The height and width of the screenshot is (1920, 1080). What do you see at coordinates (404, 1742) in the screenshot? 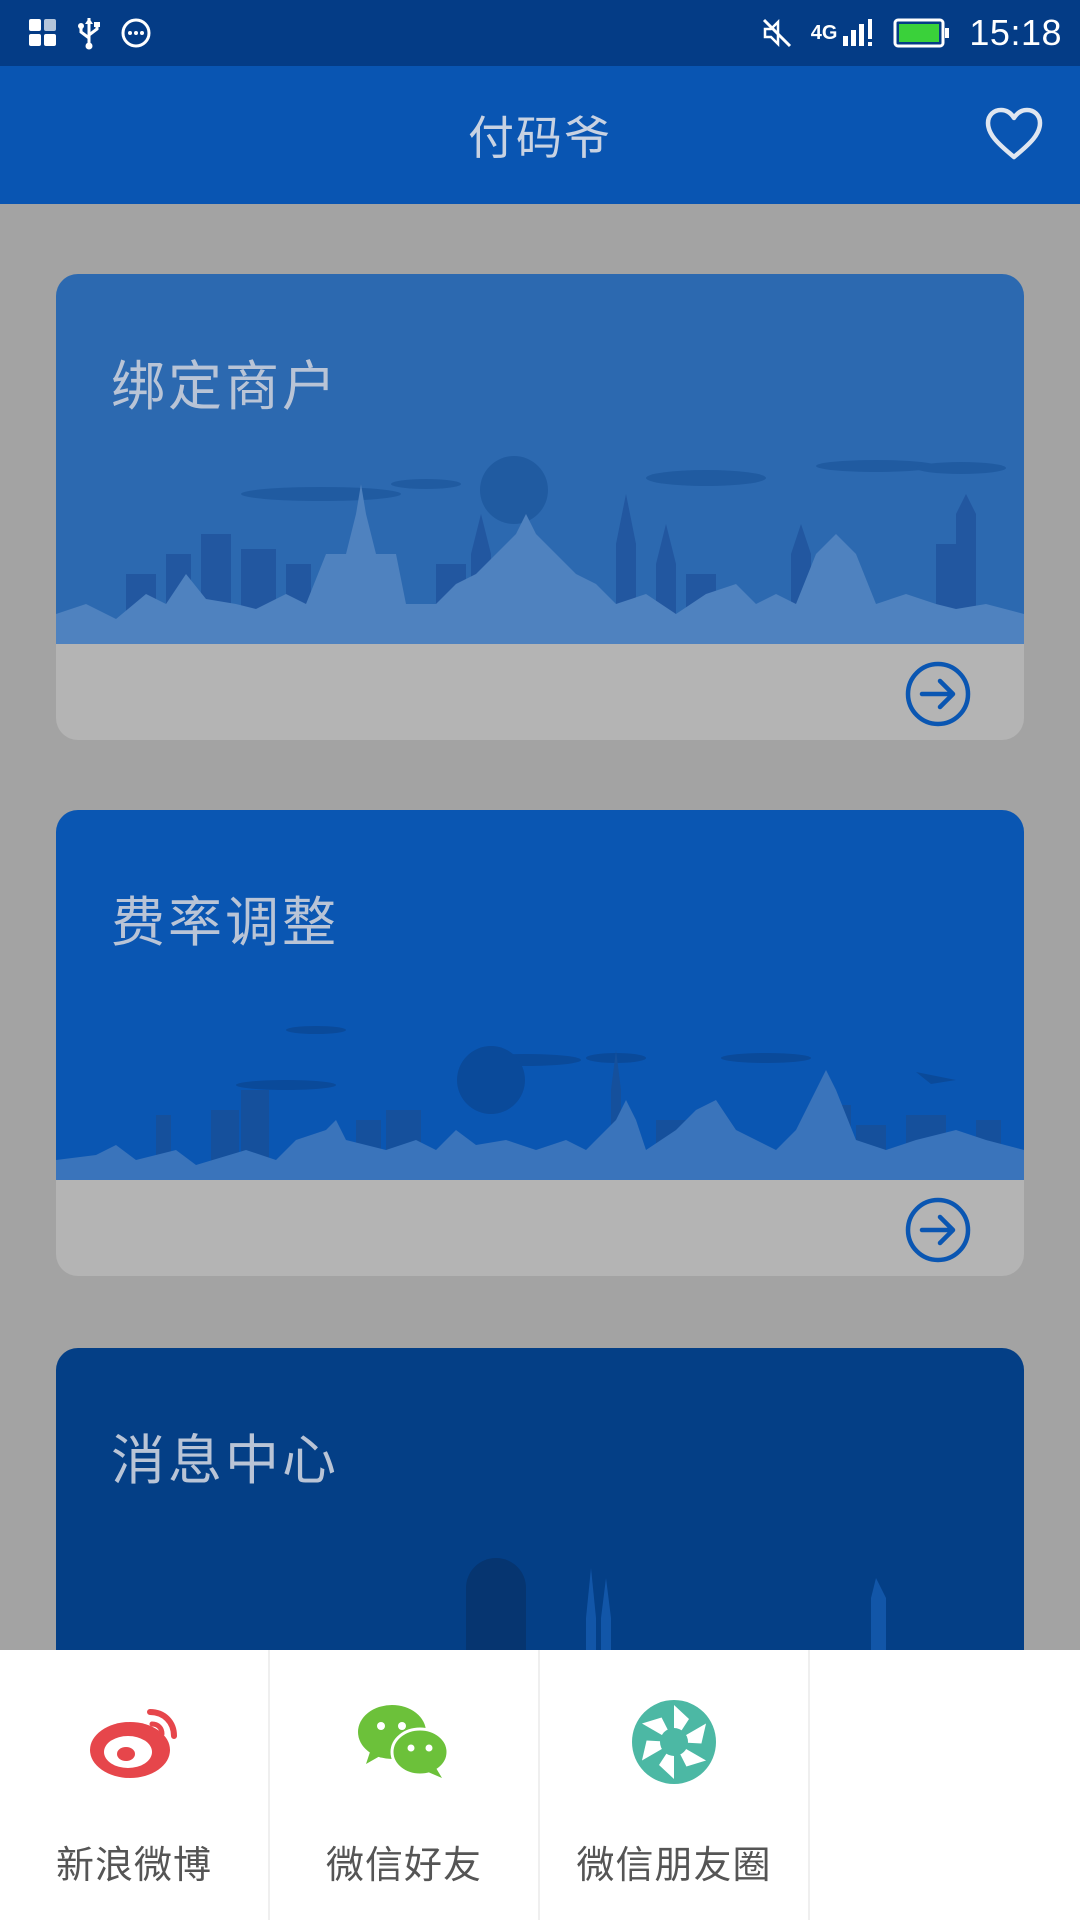
I see `wechat-icon` at bounding box center [404, 1742].